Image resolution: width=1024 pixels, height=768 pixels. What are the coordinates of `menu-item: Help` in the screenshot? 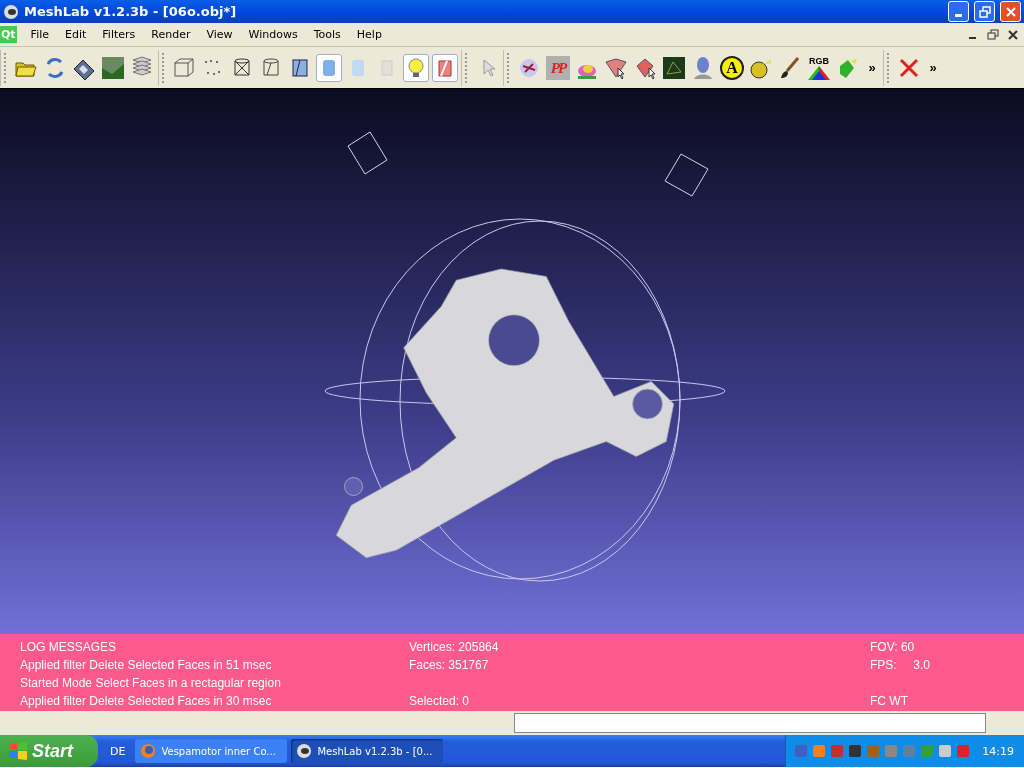 It's located at (369, 34).